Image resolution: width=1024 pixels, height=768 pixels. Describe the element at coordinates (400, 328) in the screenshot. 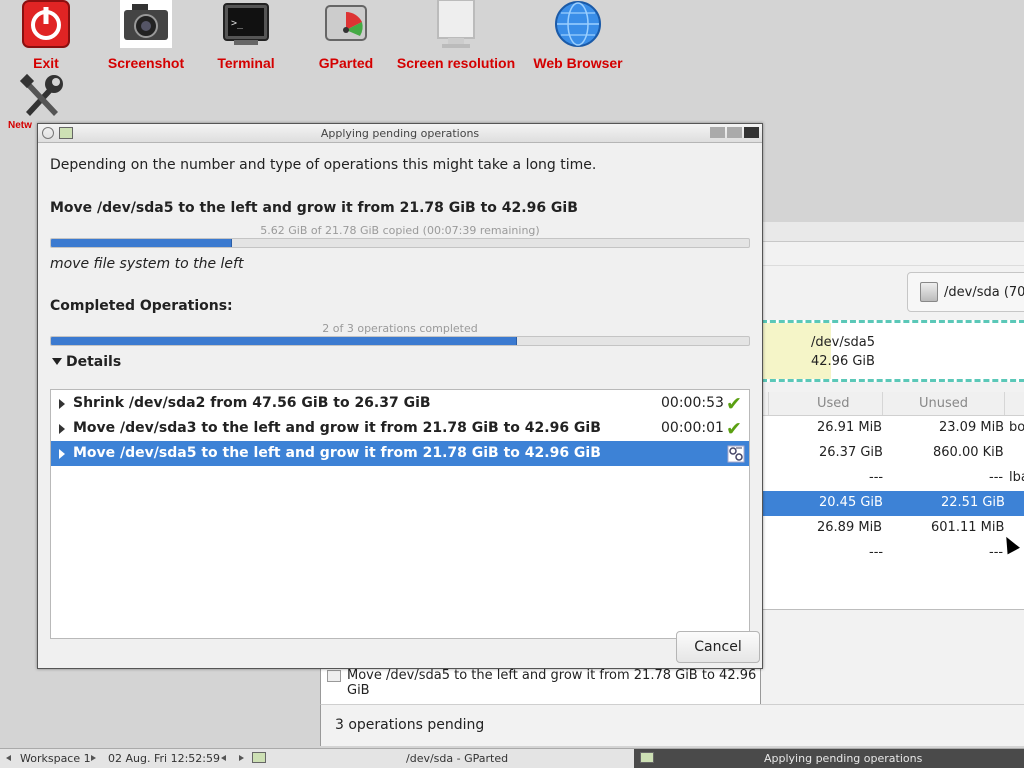

I see `completed-progress-text: 2 of 3 operations completed` at that location.